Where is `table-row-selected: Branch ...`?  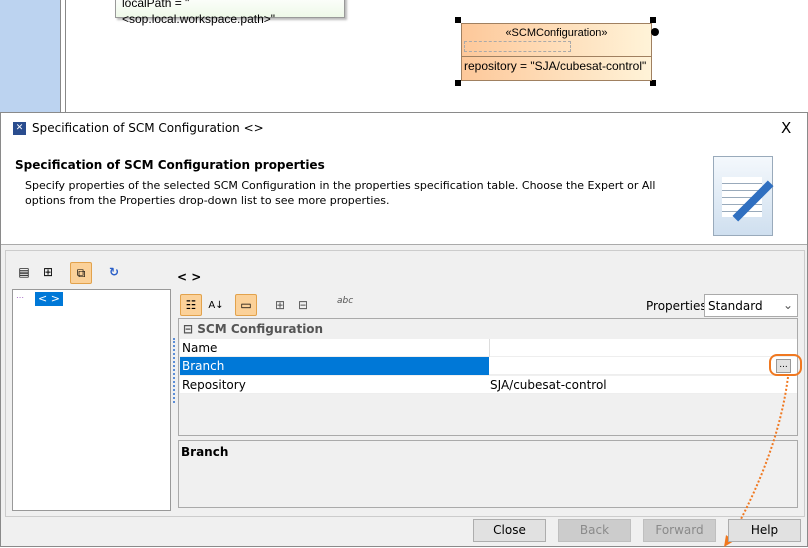 table-row-selected: Branch ... is located at coordinates (488, 366).